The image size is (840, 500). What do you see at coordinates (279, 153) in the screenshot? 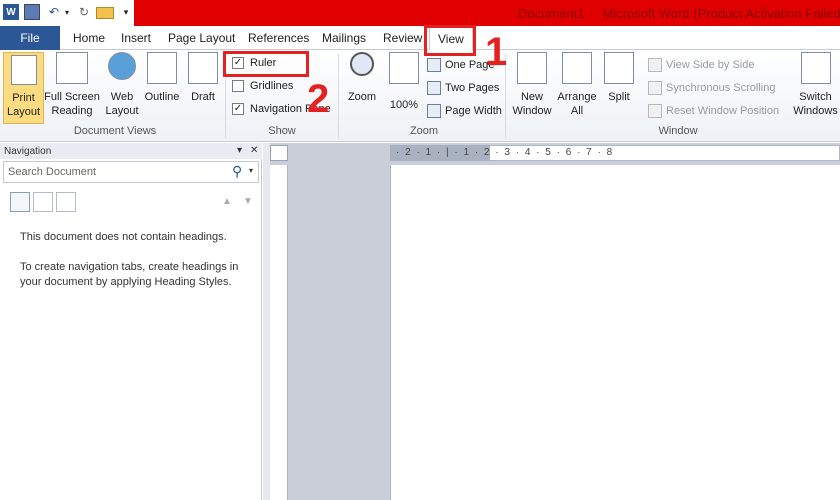
I see `tab-selector` at bounding box center [279, 153].